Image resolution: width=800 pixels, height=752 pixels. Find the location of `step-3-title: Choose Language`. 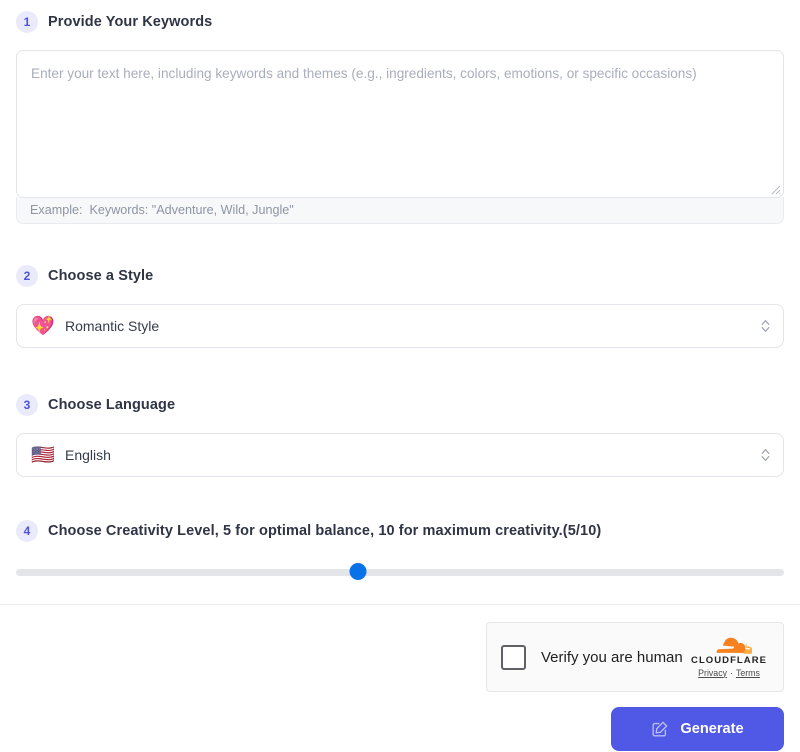

step-3-title: Choose Language is located at coordinates (112, 405).